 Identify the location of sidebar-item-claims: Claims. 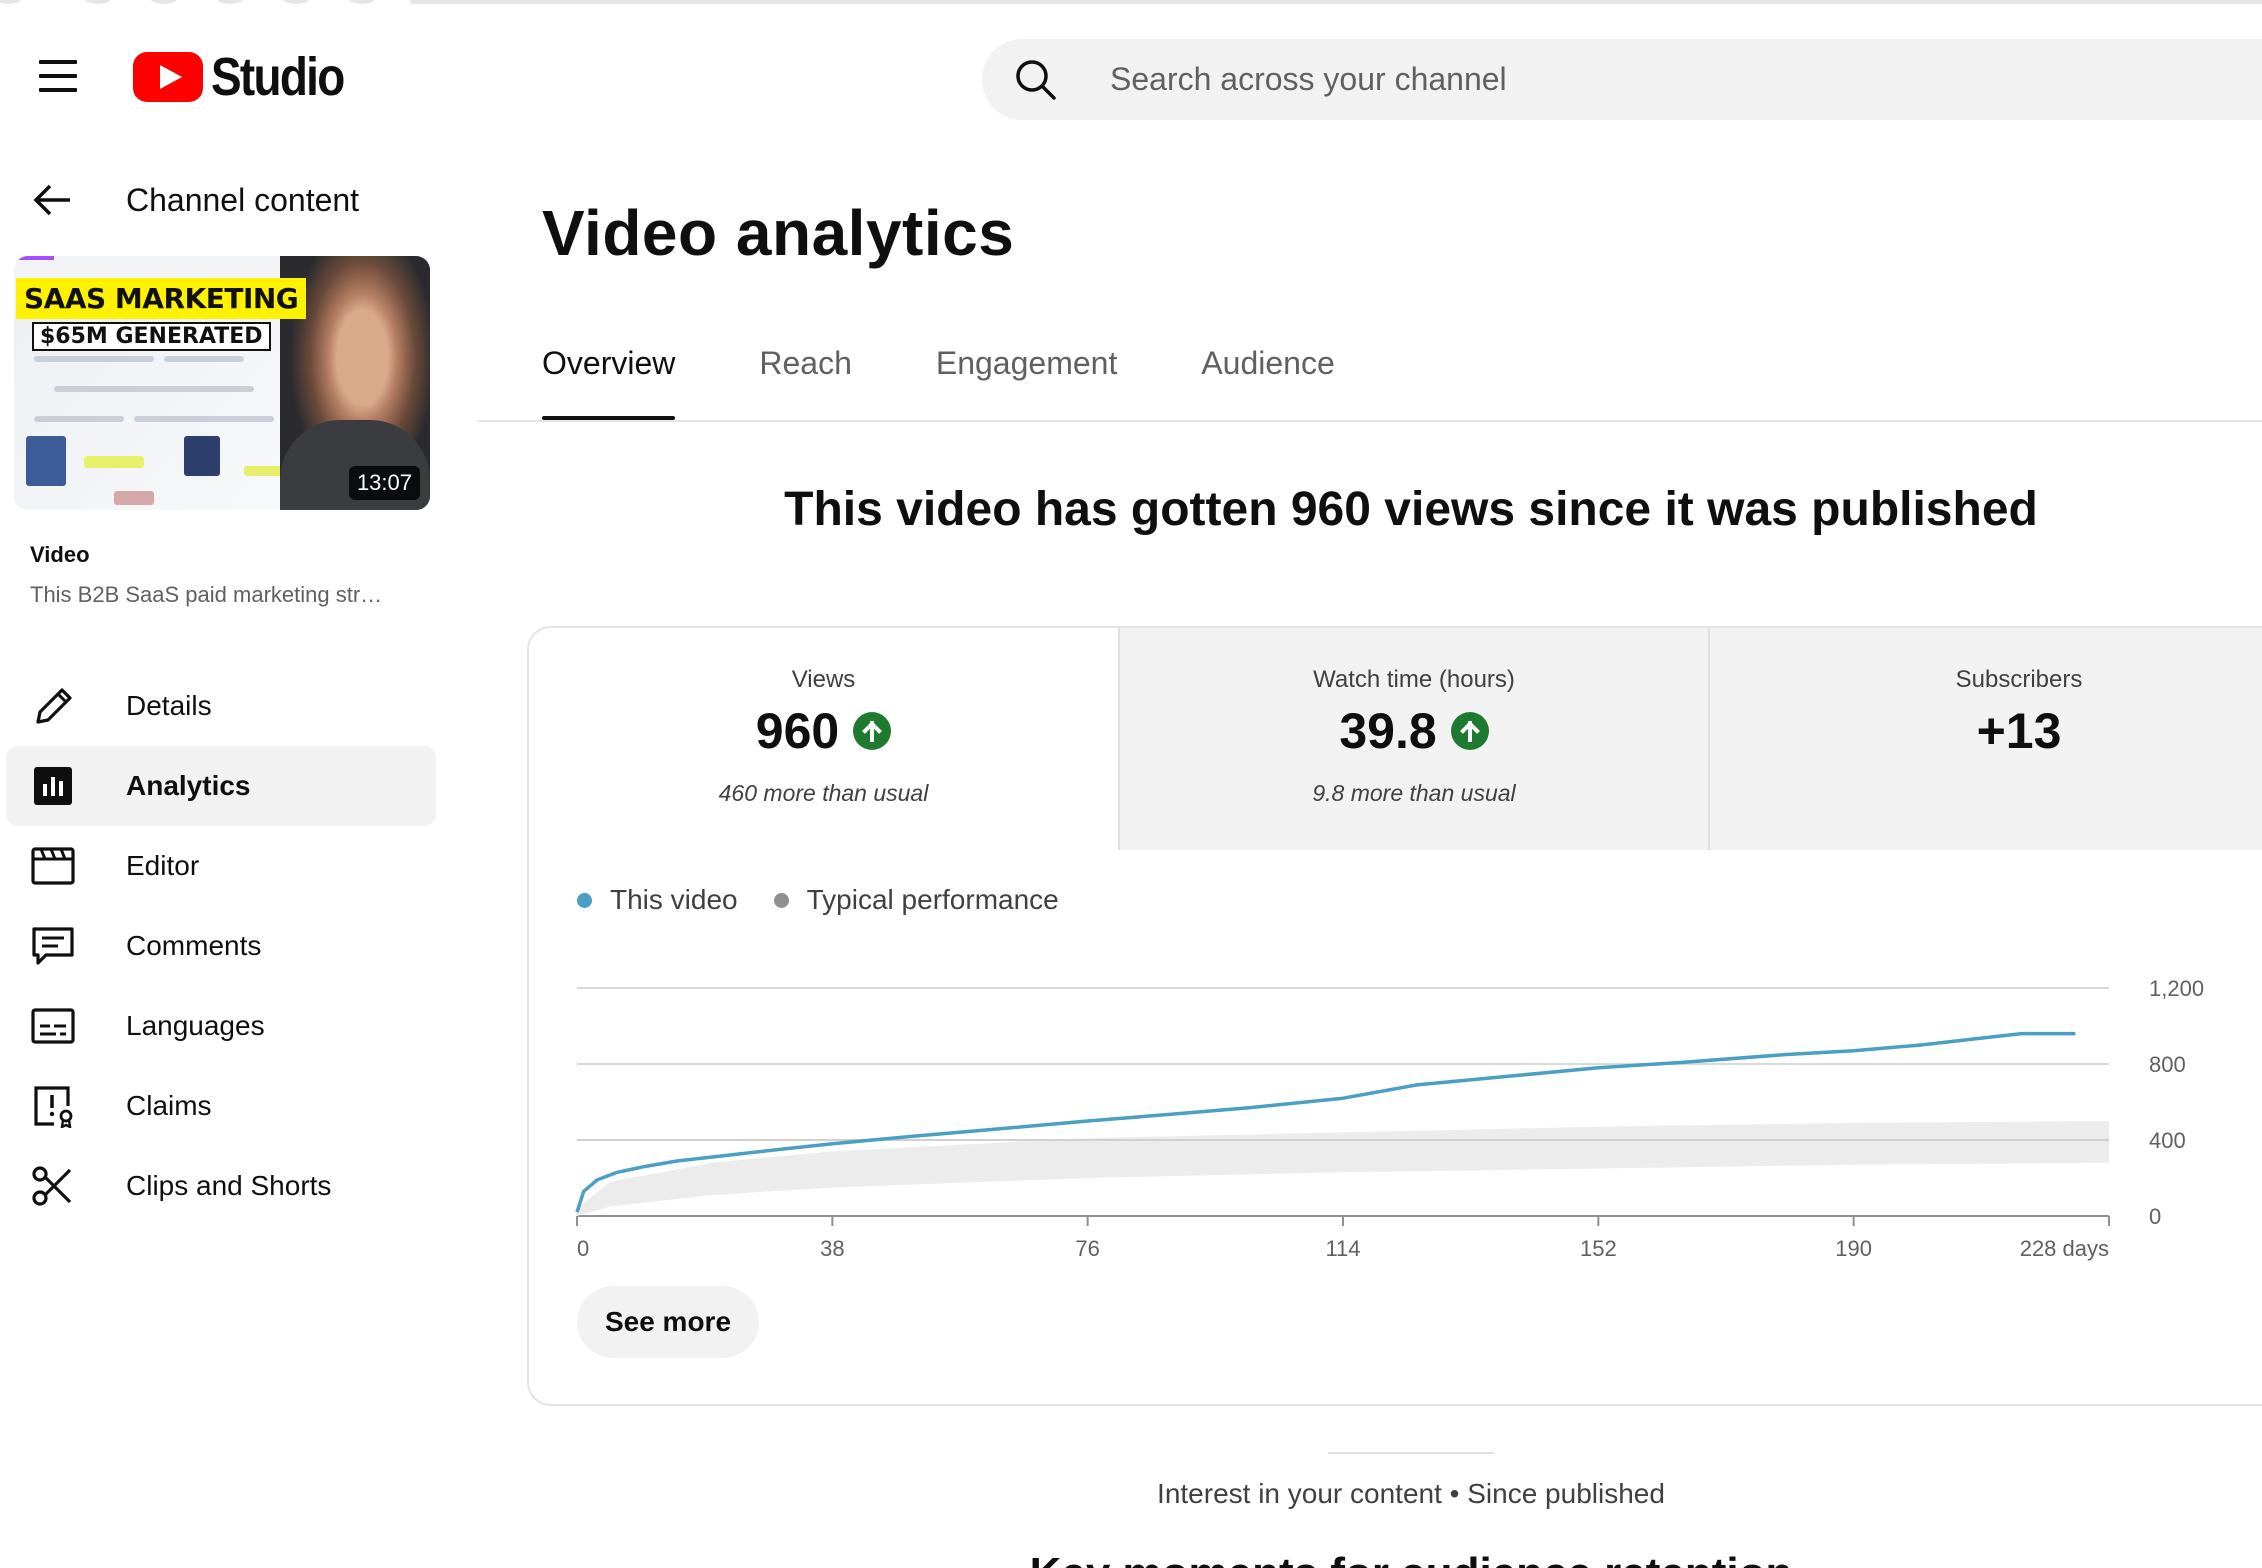
(221, 1106).